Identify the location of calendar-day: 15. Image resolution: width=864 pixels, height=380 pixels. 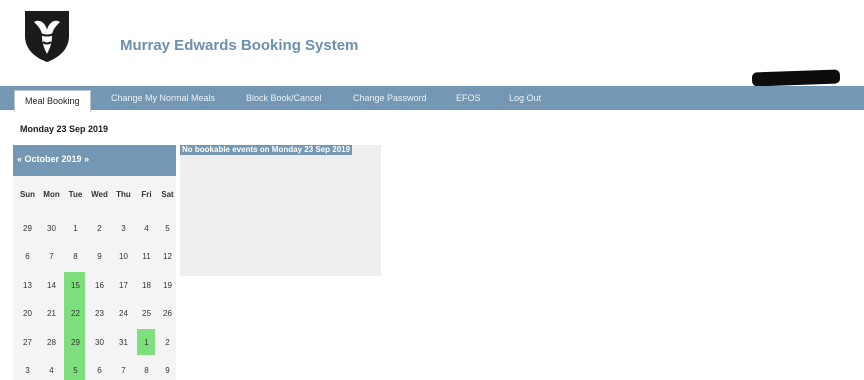
(75, 285).